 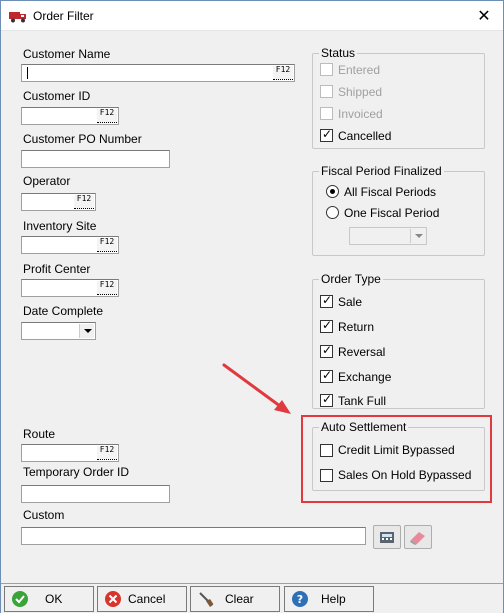 I want to click on custom-label: Custom, so click(x=44, y=515).